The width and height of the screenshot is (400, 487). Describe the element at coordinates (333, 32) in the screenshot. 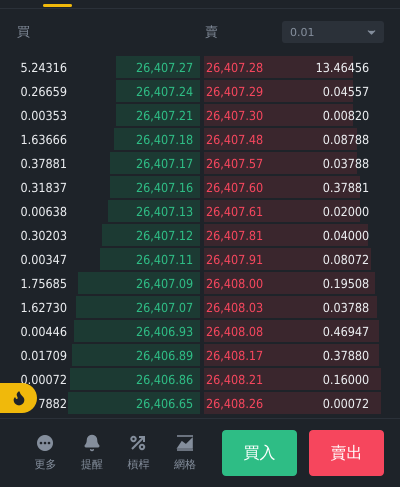

I see `precision-dropdown: 0.01` at that location.